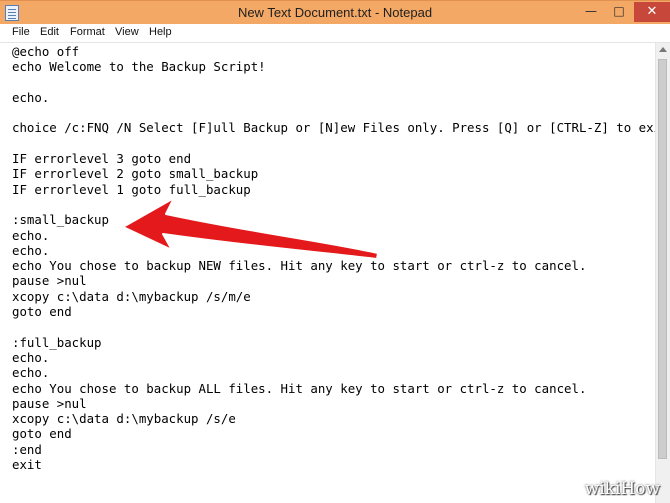 The height and width of the screenshot is (503, 670). Describe the element at coordinates (160, 32) in the screenshot. I see `menu-help: Help` at that location.